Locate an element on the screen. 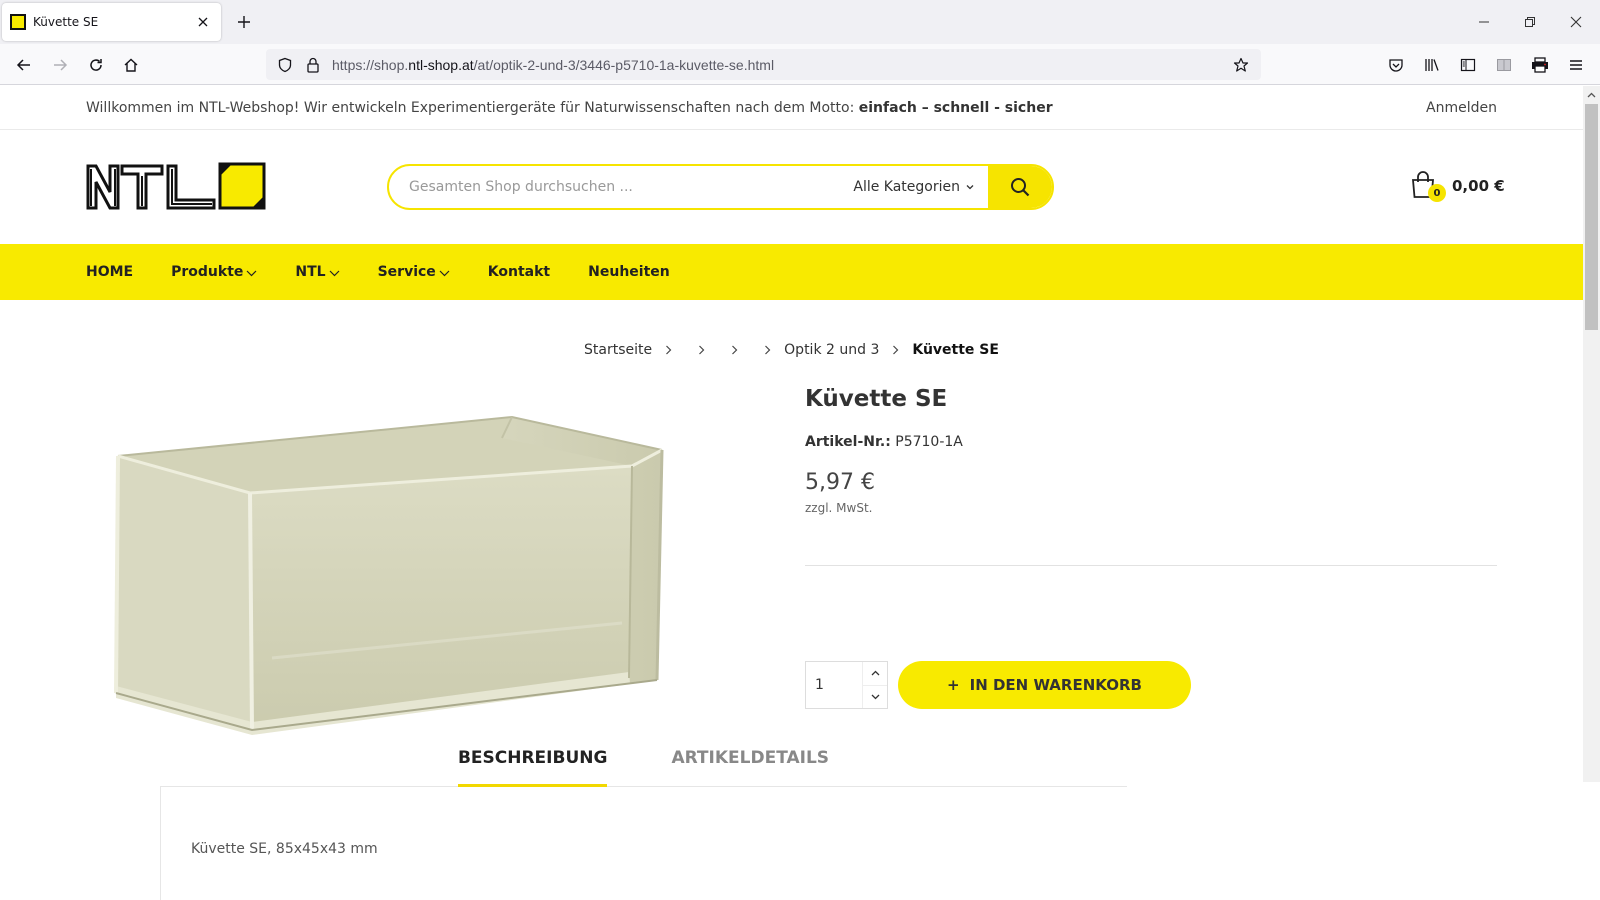 The width and height of the screenshot is (1600, 900). breadcrumb-category: Optik 2 und 3 is located at coordinates (831, 350).